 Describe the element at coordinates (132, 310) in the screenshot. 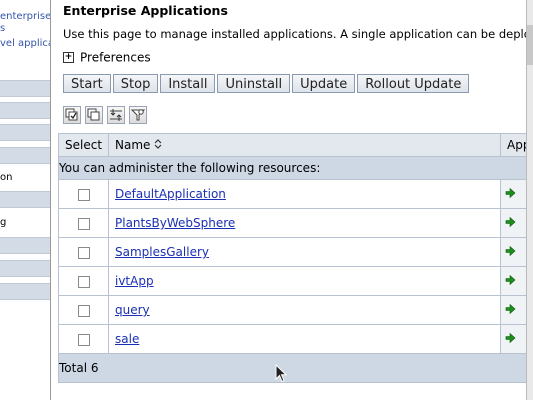

I see `app-link: query` at that location.